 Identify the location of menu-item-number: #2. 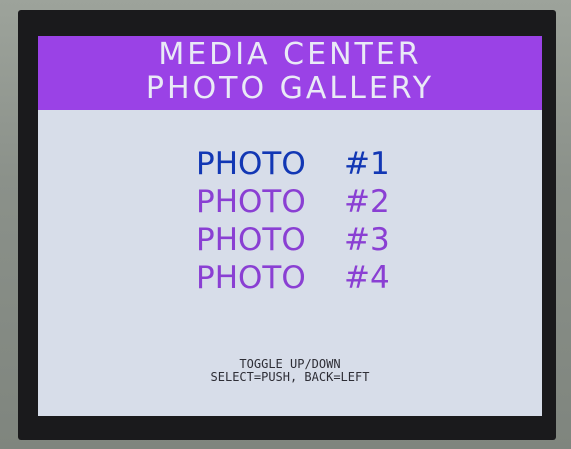
(367, 202).